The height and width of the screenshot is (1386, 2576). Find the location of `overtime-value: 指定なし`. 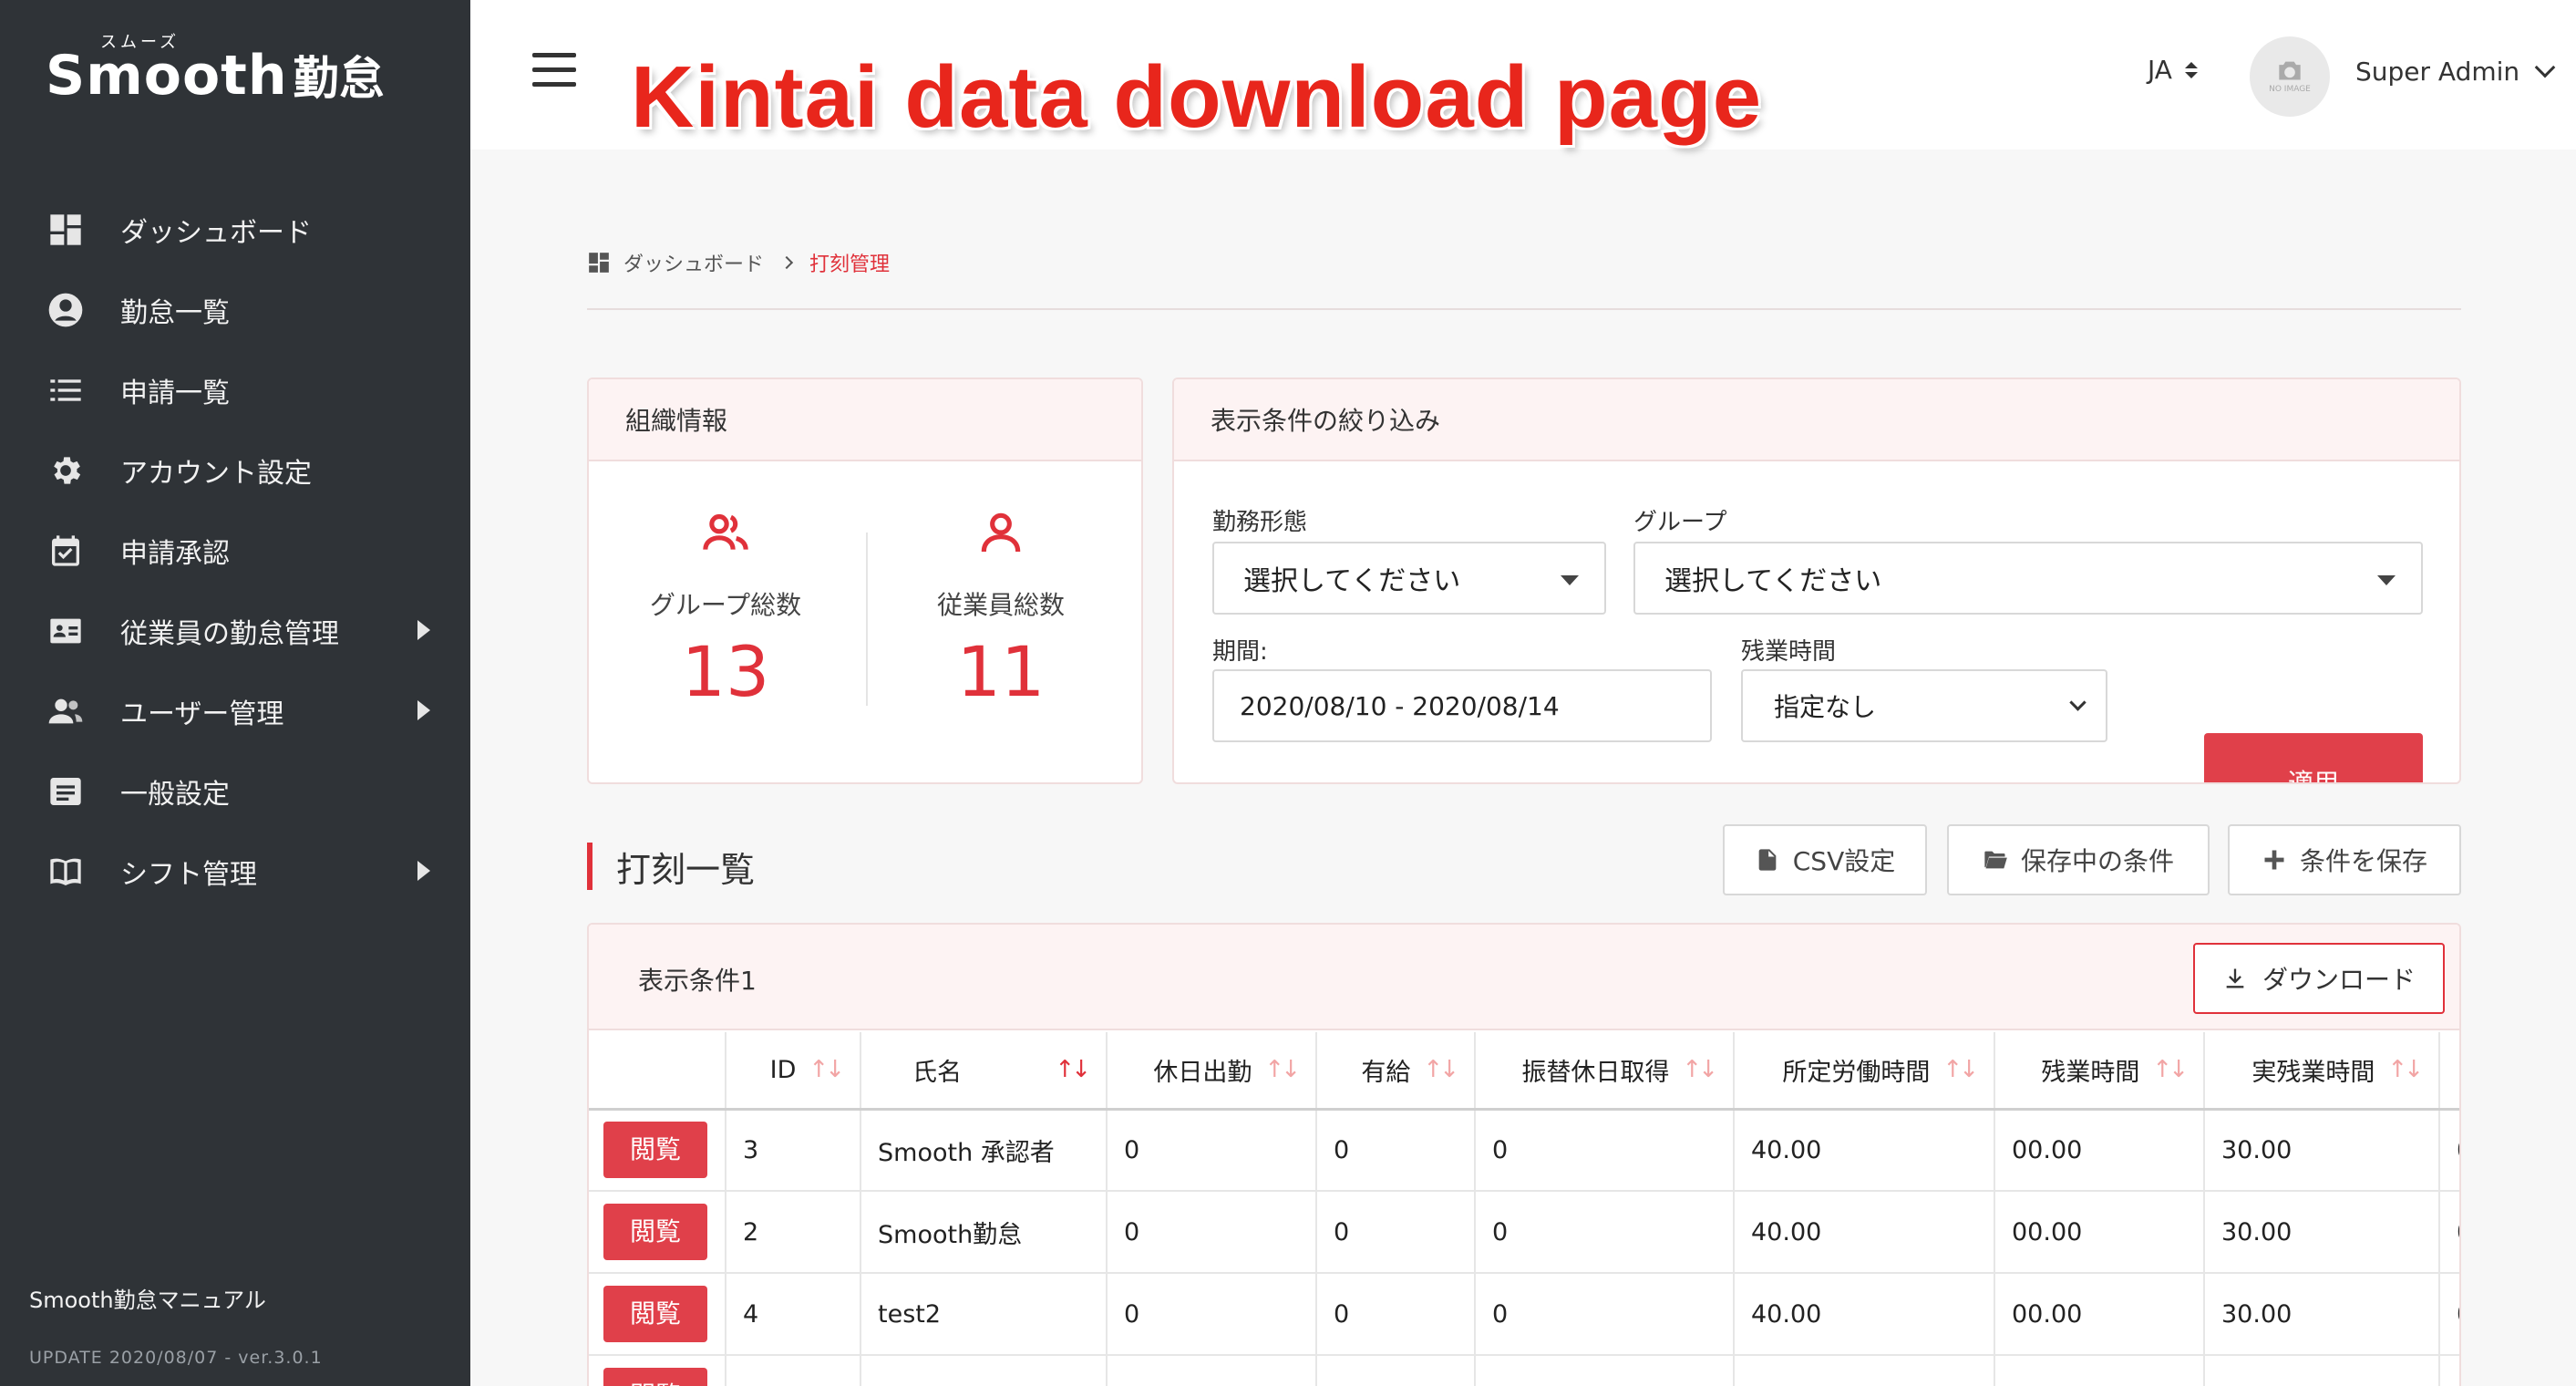

overtime-value: 指定なし is located at coordinates (1825, 707).